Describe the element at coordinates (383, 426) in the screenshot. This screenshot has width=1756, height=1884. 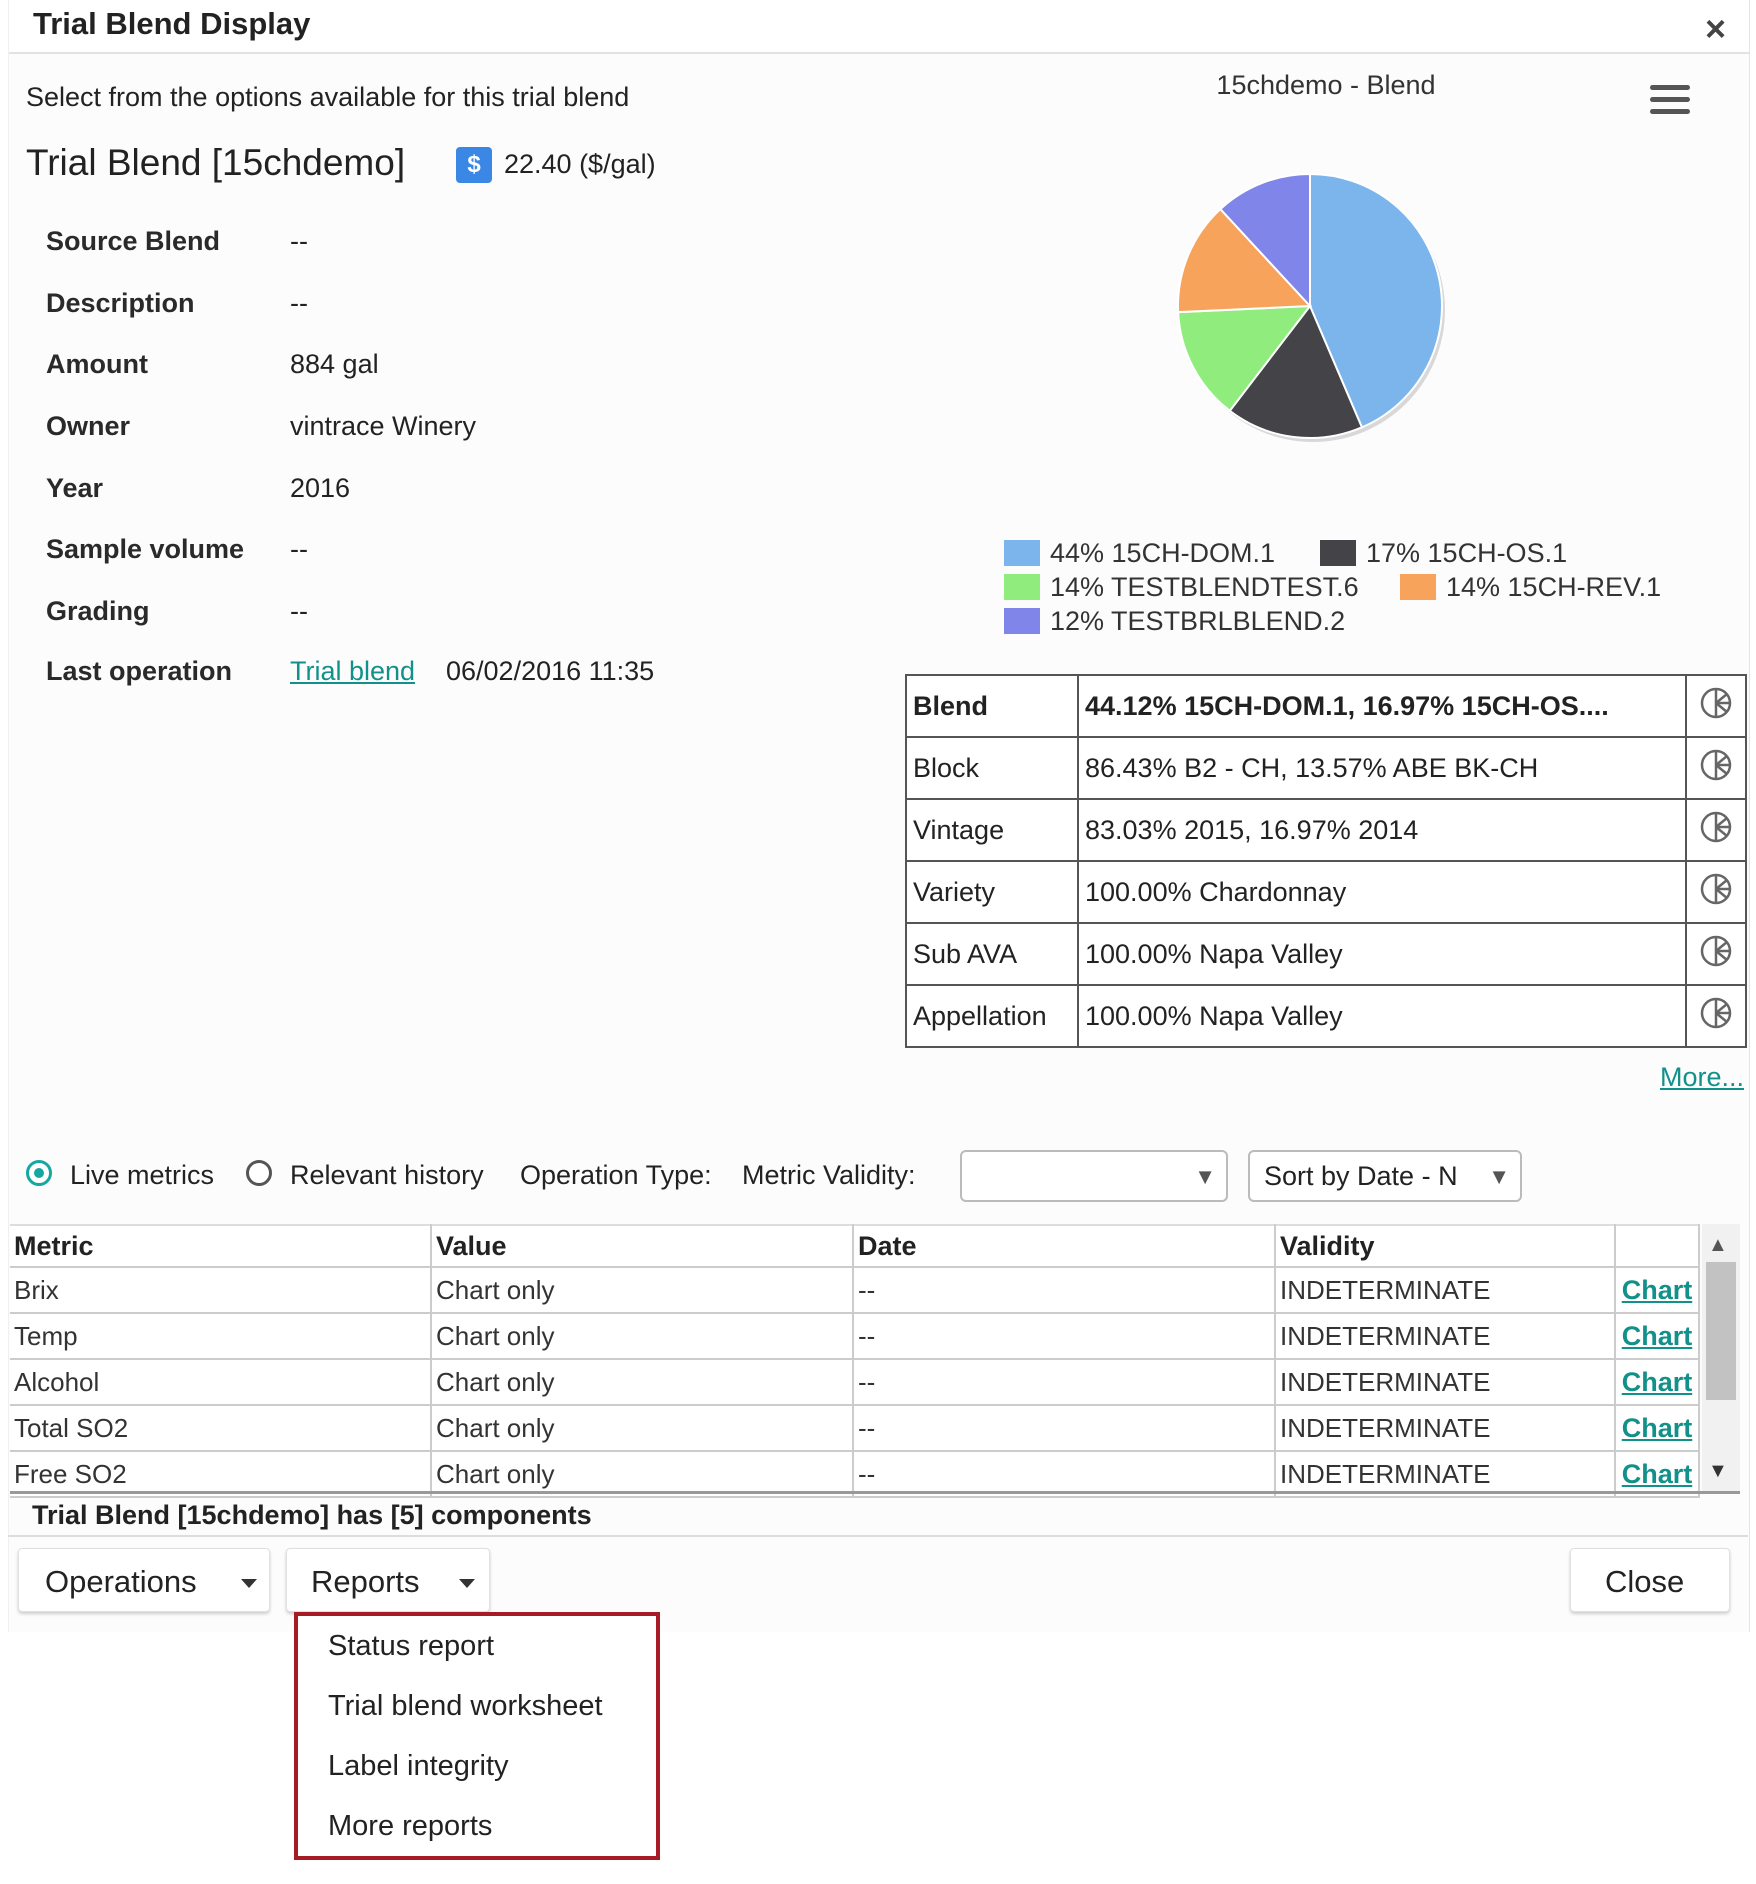
I see `property-value: vintrace Winery` at that location.